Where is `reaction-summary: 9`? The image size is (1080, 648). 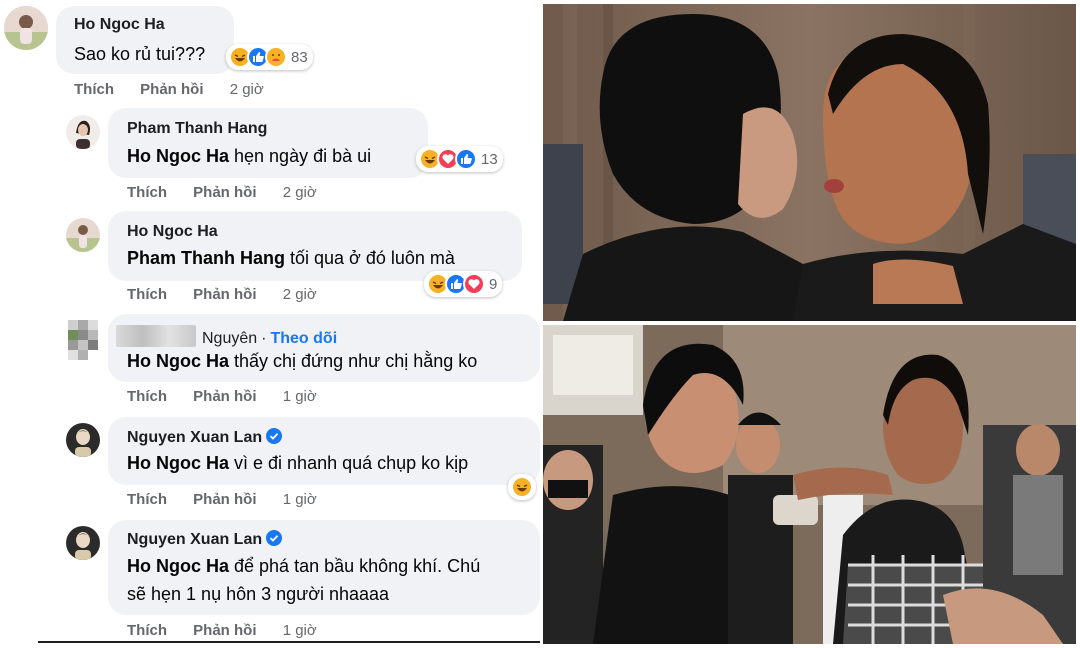 reaction-summary: 9 is located at coordinates (463, 284).